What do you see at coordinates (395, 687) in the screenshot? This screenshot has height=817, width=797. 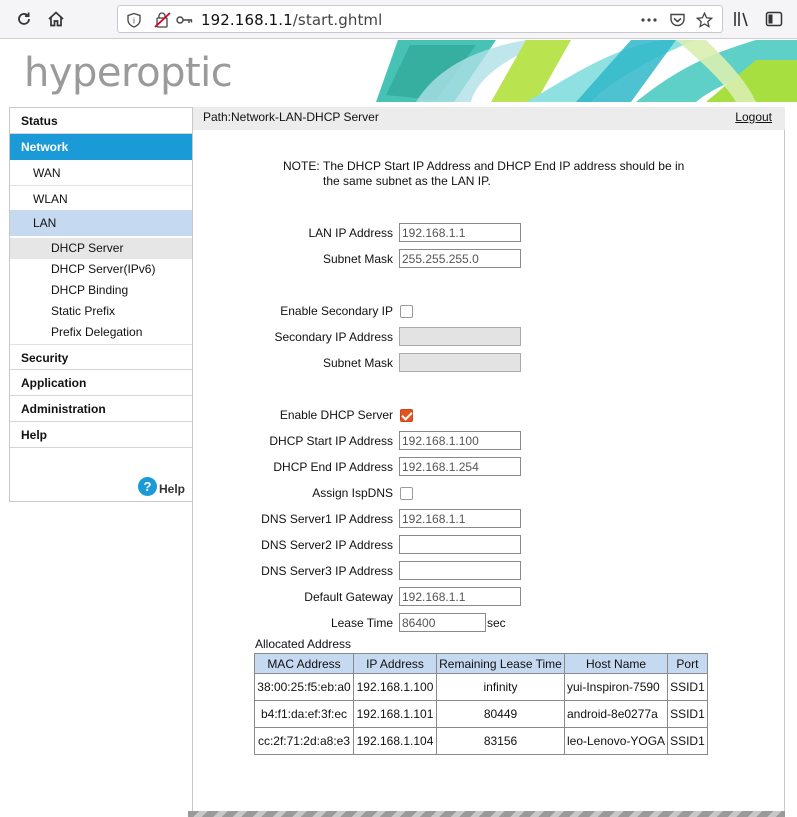 I see `cell-ip: 192.168.1.100` at bounding box center [395, 687].